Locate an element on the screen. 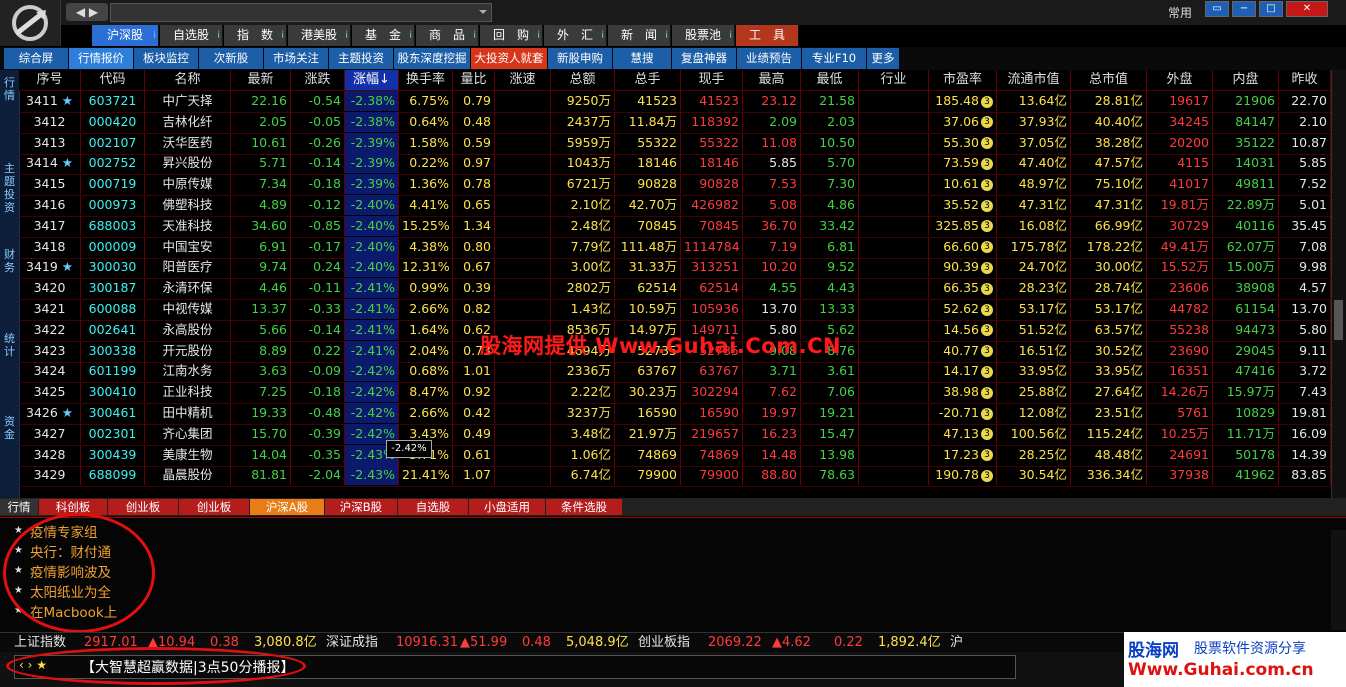  sub-tab: 复盘神器 is located at coordinates (704, 58).